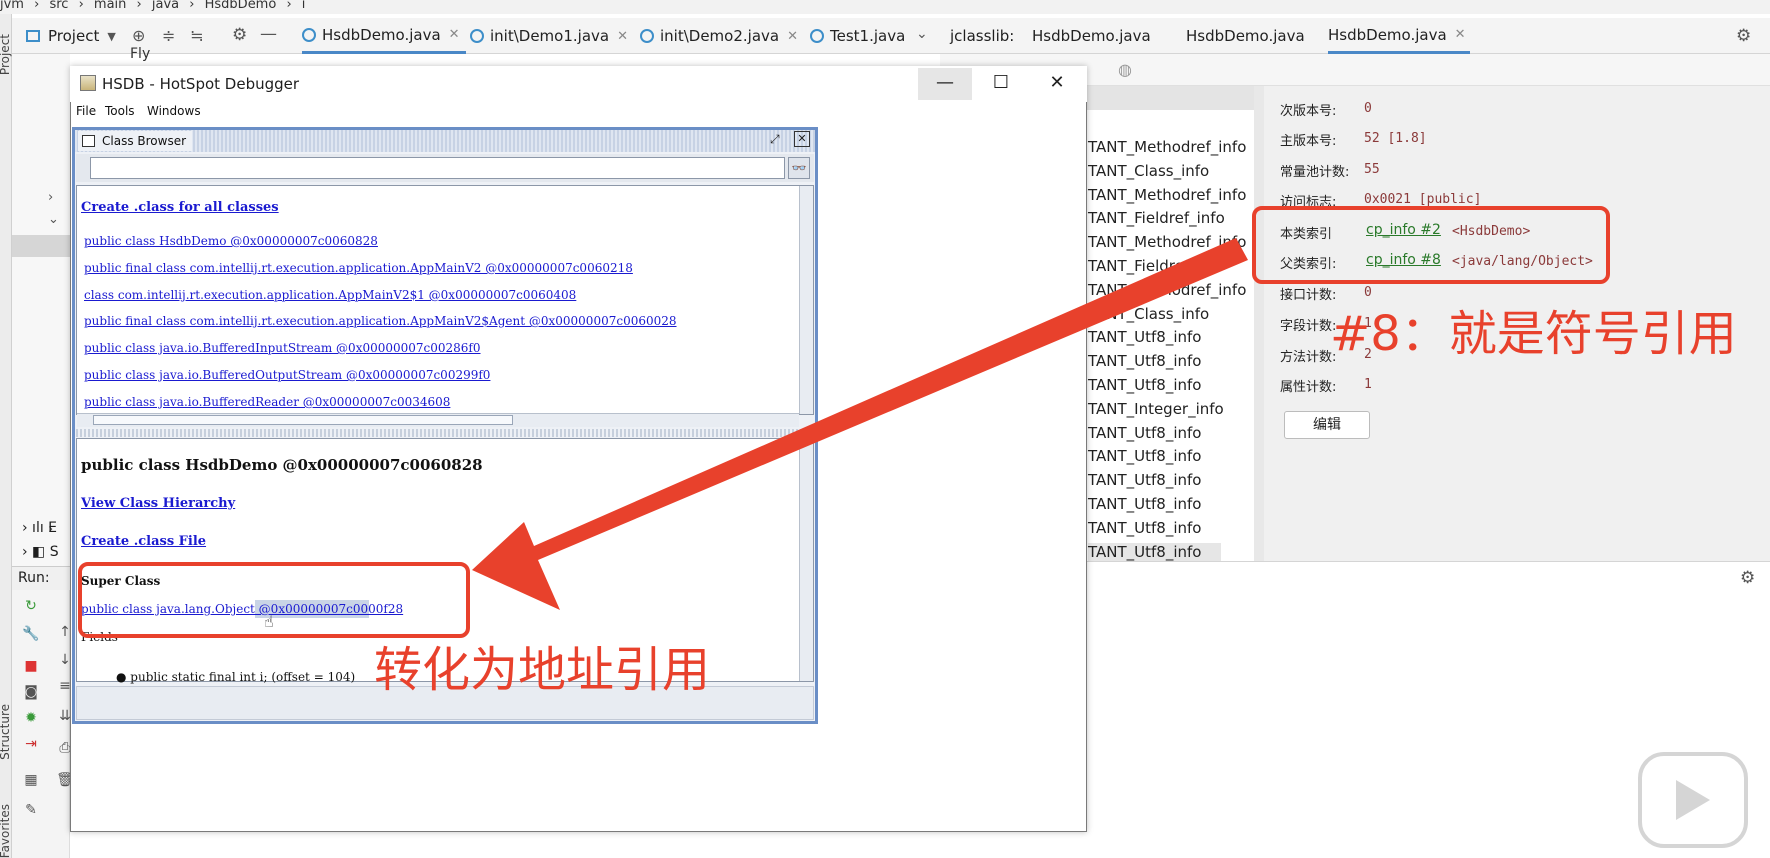 Image resolution: width=1770 pixels, height=858 pixels. I want to click on favorites-tool-label: Favorites, so click(6, 831).